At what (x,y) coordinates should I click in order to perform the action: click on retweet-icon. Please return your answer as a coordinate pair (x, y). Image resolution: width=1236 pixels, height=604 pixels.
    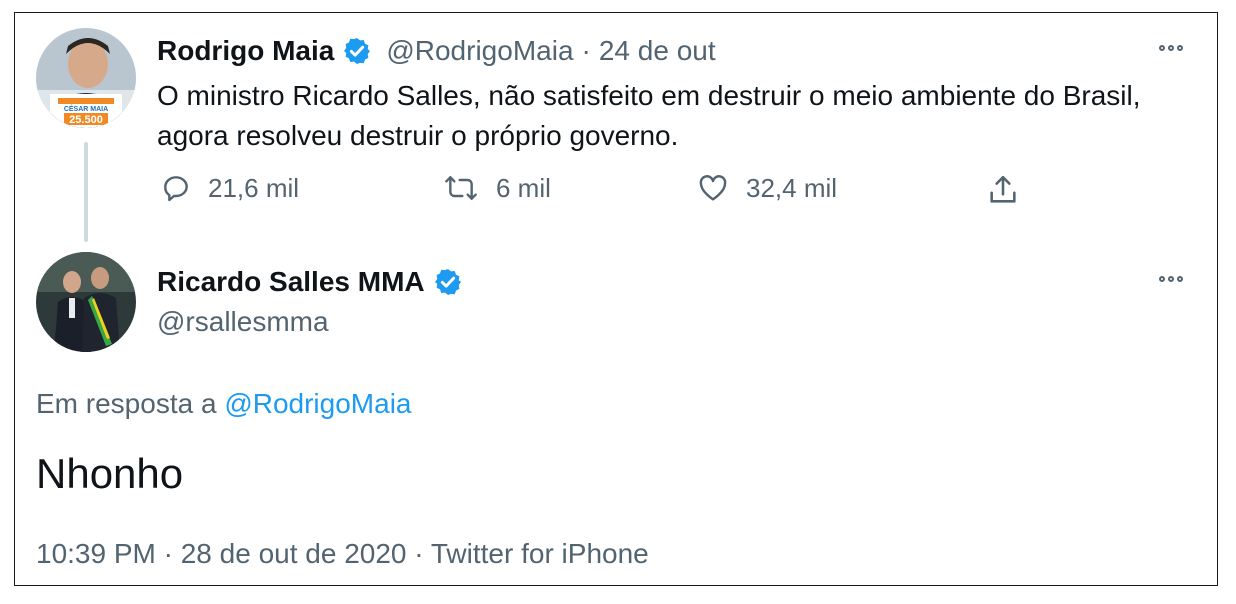
    Looking at the image, I should click on (461, 188).